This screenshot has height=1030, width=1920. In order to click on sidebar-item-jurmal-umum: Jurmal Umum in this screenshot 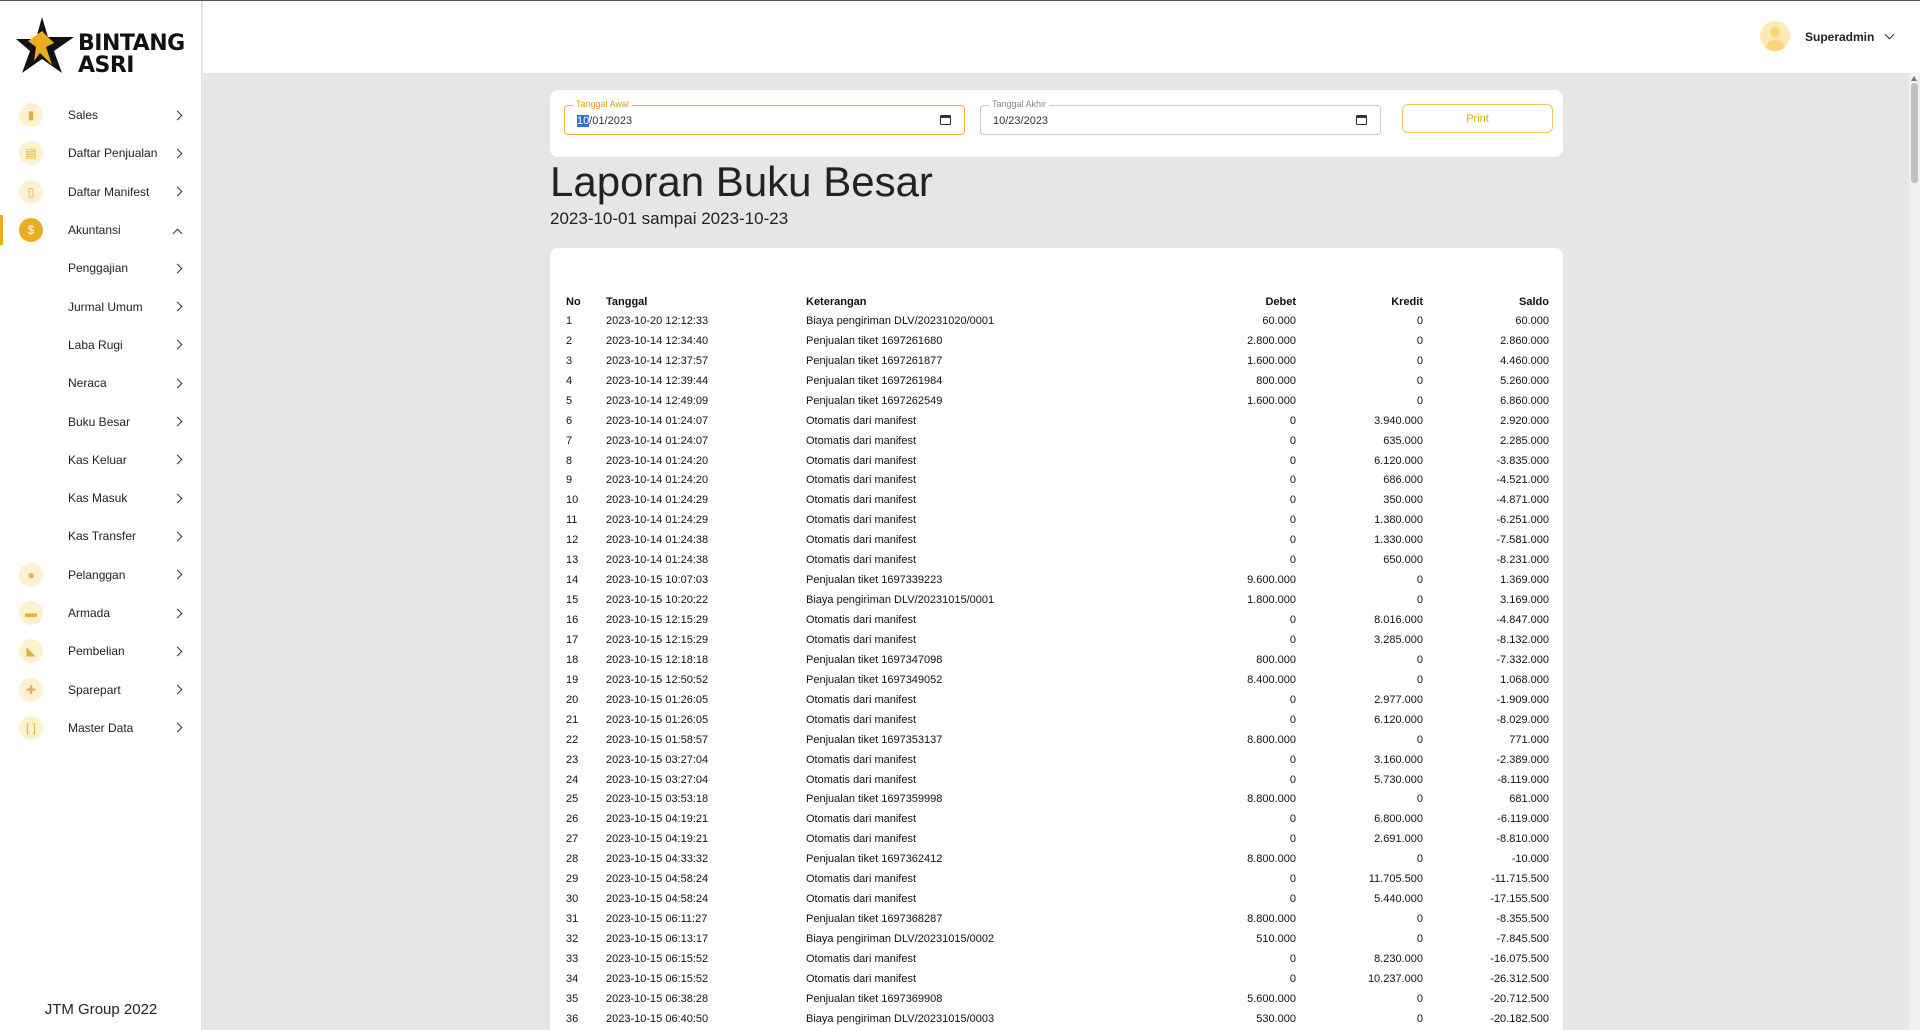, I will do `click(101, 306)`.